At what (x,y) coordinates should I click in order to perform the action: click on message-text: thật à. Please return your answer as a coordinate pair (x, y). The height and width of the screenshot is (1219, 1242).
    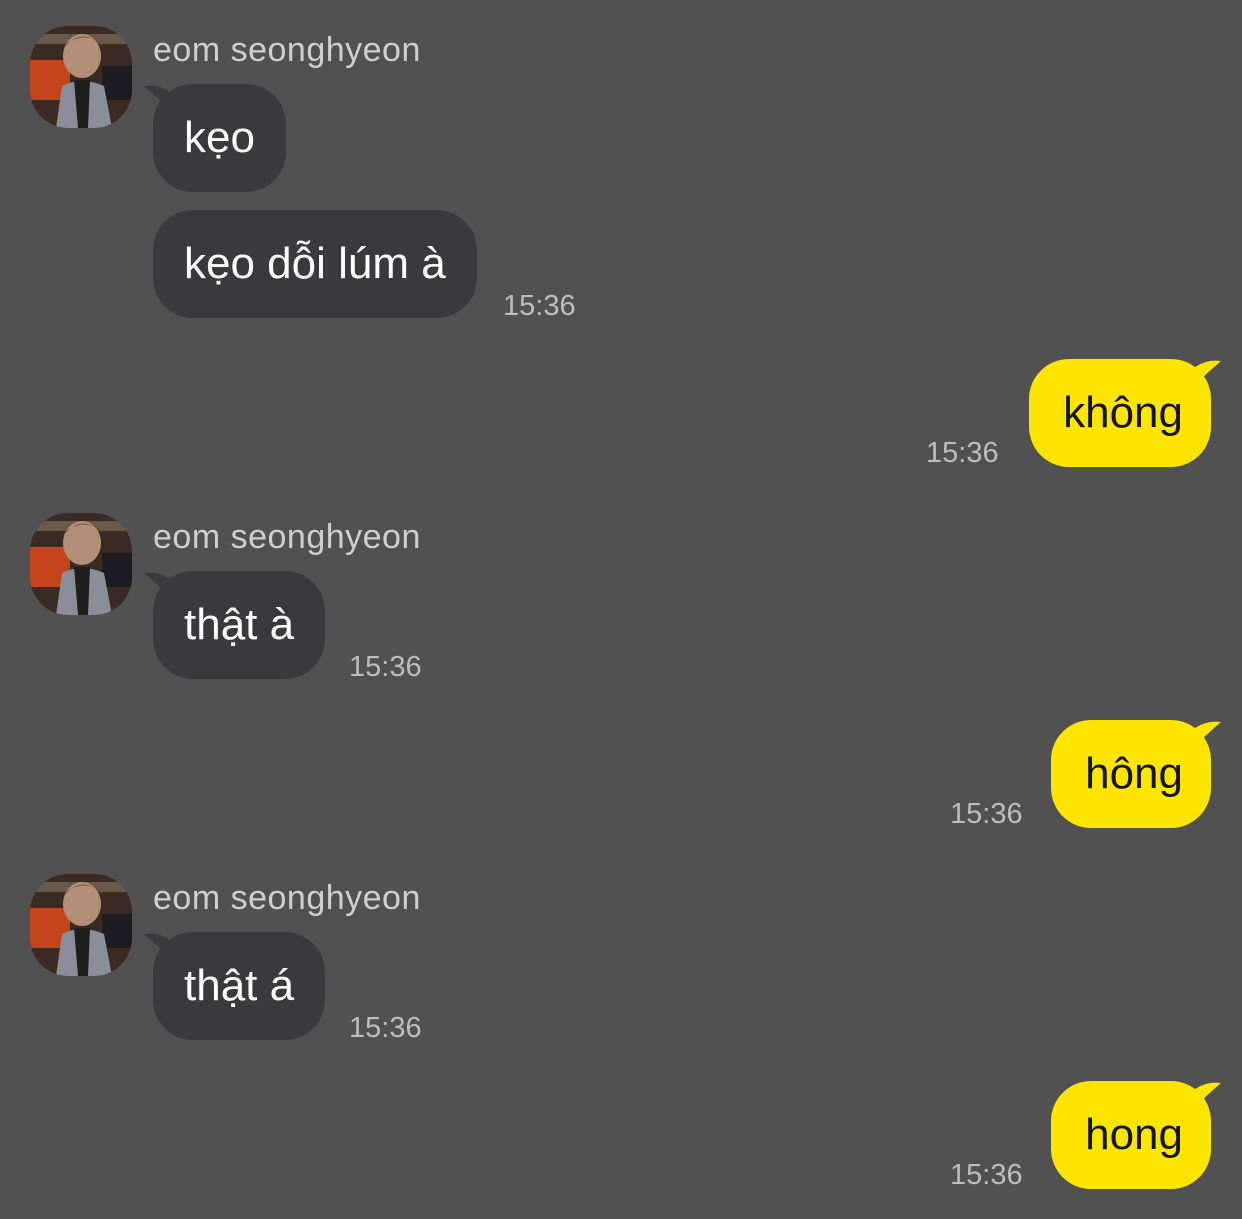
    Looking at the image, I should click on (239, 624).